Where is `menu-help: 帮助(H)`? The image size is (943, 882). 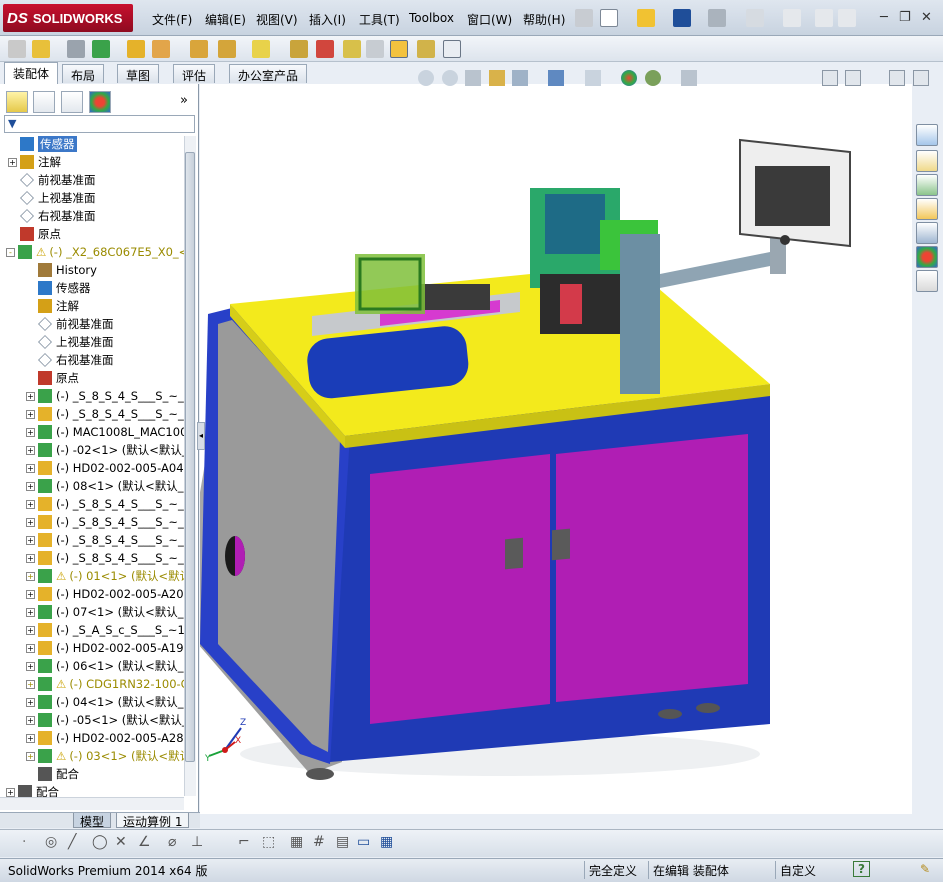
menu-help: 帮助(H) is located at coordinates (544, 19).